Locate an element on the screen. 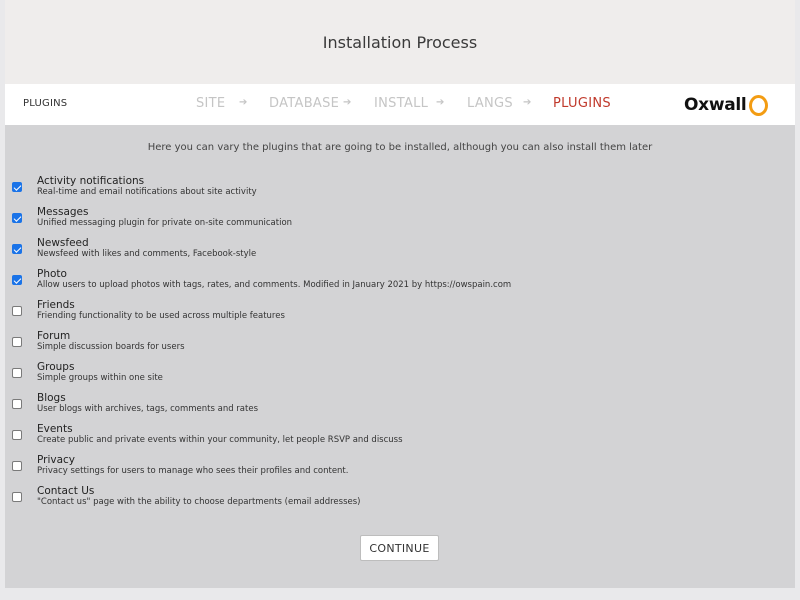 This screenshot has height=600, width=800. step-install: INSTALL is located at coordinates (401, 103).